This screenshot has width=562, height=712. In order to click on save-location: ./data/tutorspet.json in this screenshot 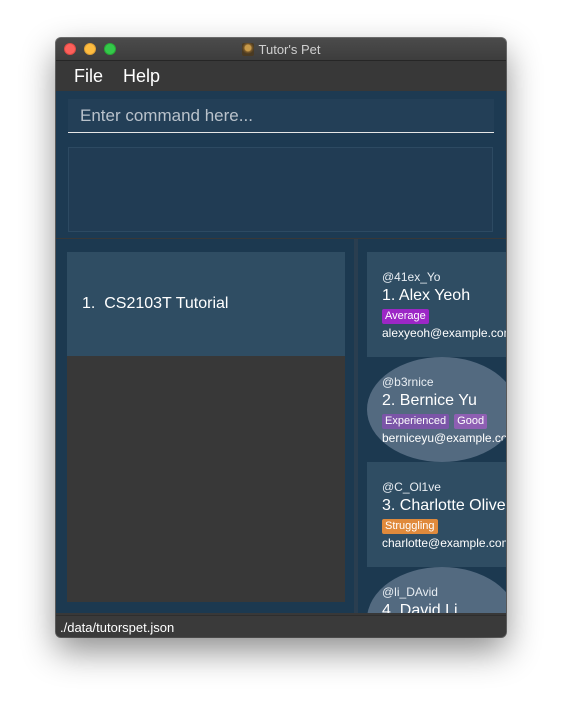, I will do `click(117, 627)`.